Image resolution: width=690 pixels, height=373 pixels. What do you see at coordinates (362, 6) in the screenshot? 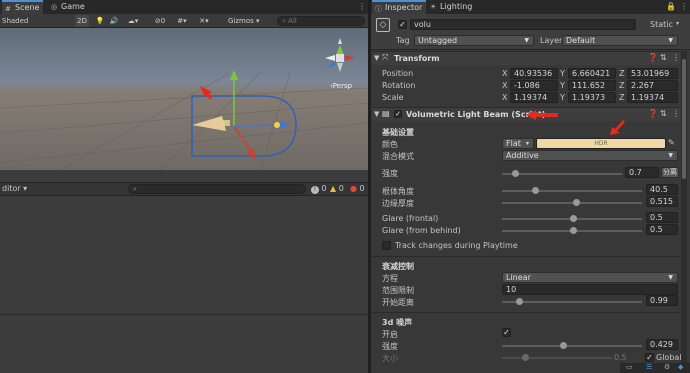
I see `menu-dots-icon: ⋮` at bounding box center [362, 6].